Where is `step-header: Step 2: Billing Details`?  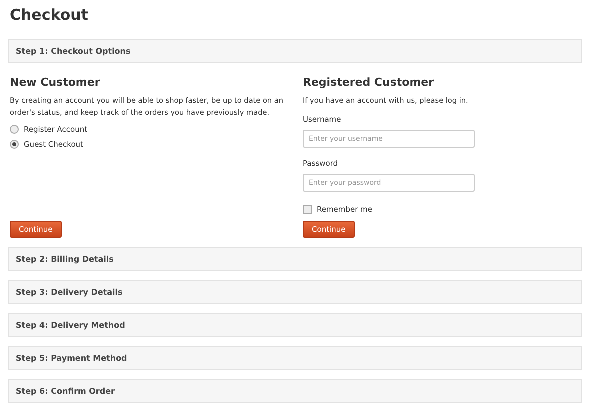 step-header: Step 2: Billing Details is located at coordinates (295, 259).